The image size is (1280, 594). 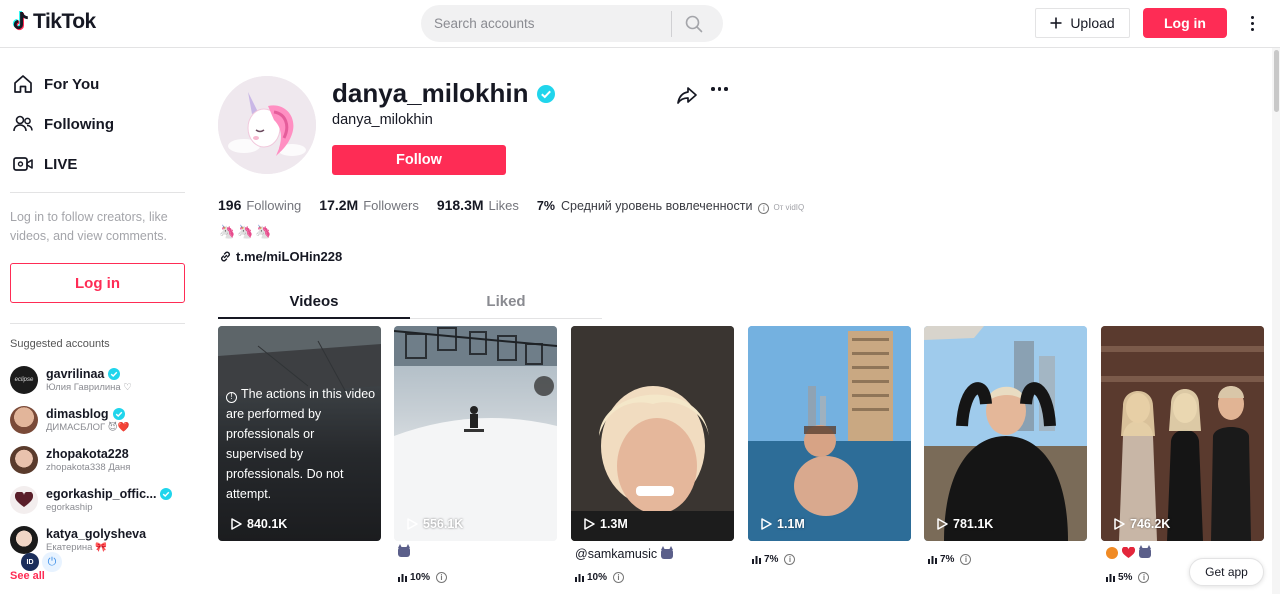 I want to click on nav-following: Following, so click(x=63, y=124).